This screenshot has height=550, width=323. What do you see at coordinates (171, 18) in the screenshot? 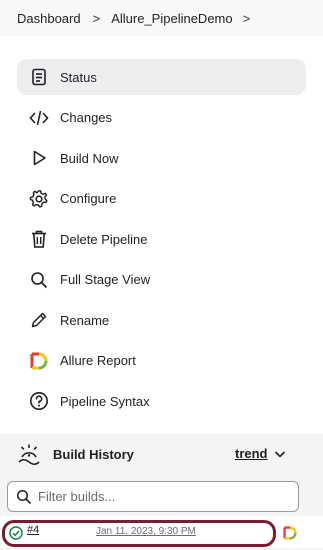
I see `breadcrumb-job: Allure_PipelineDemo` at bounding box center [171, 18].